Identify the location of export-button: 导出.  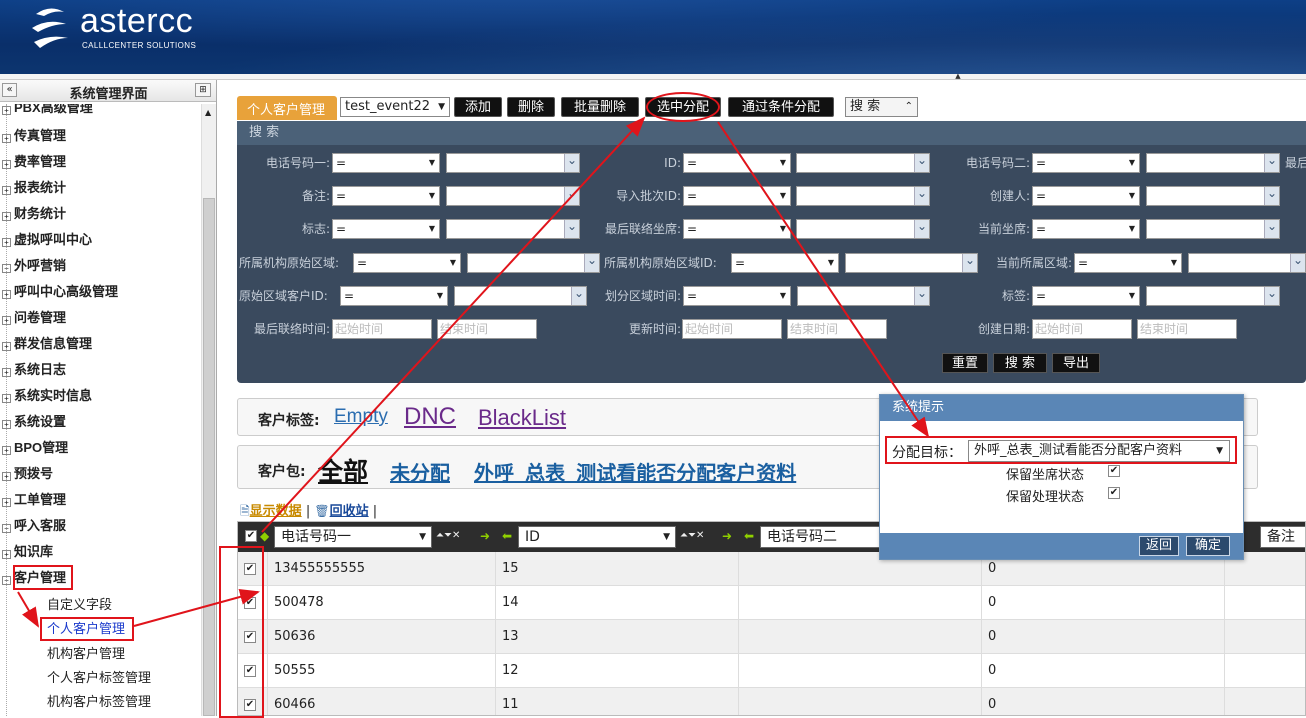
(1076, 363).